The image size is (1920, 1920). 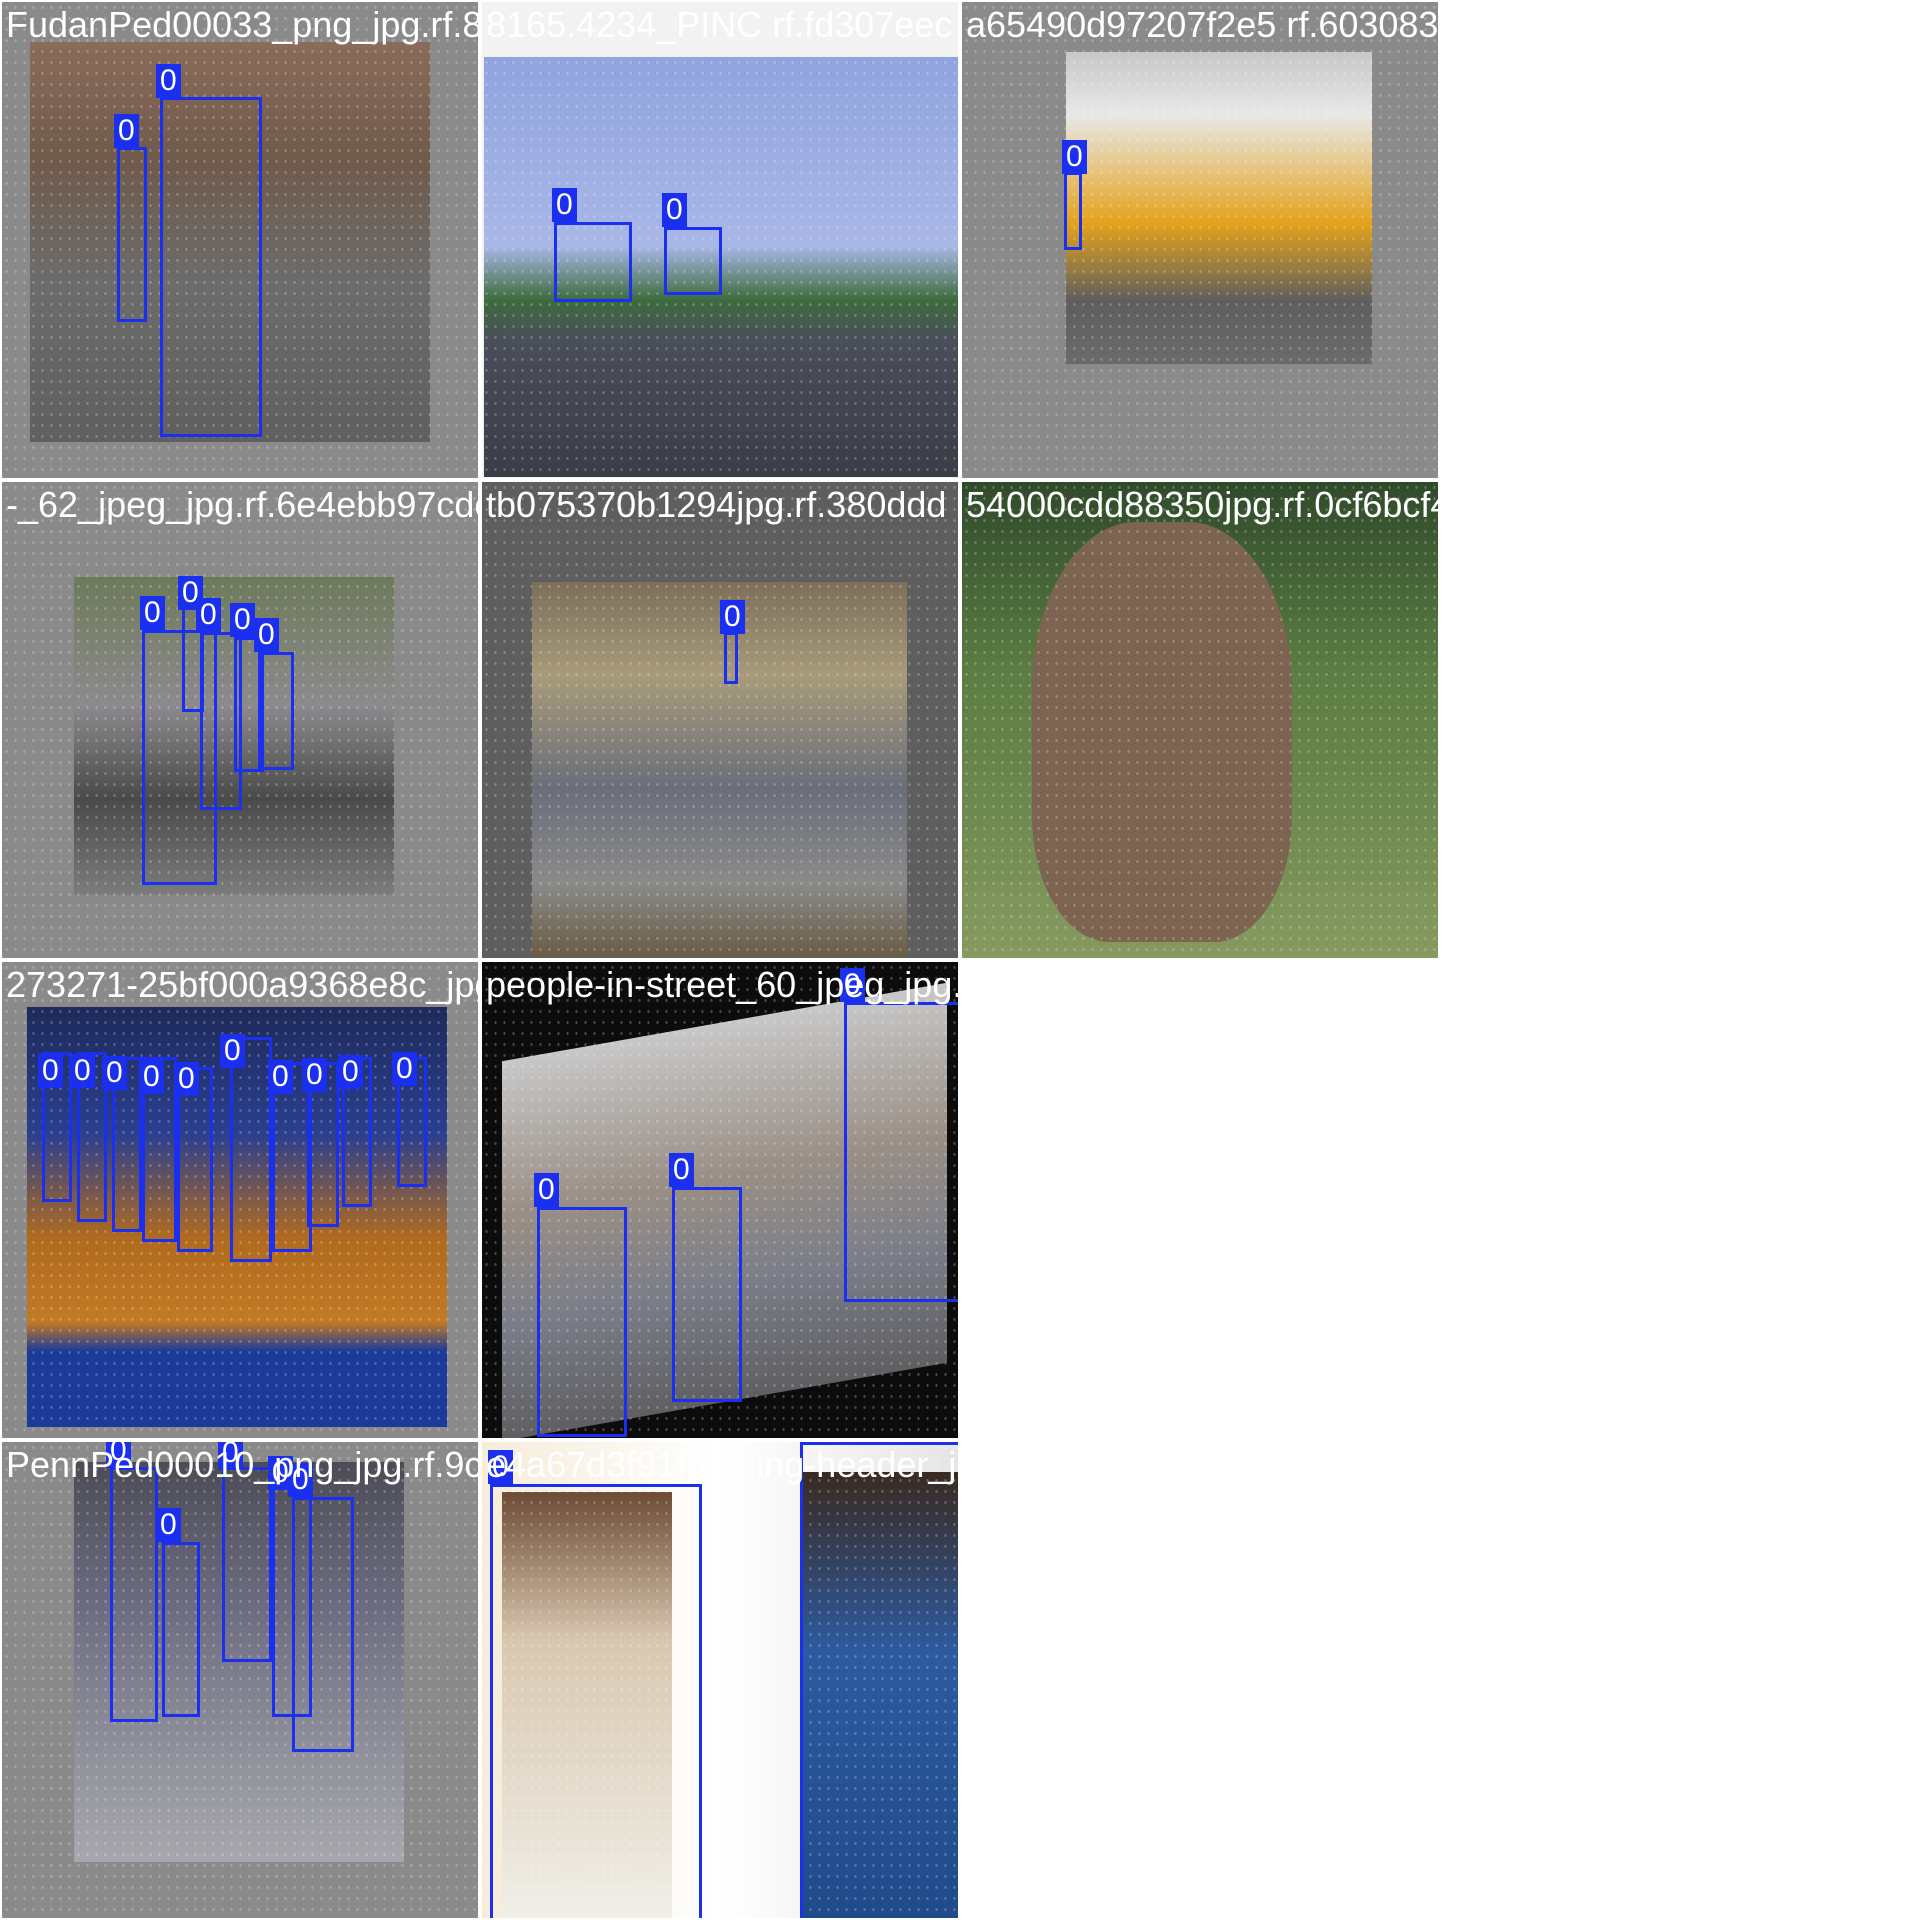 I want to click on image-filename: 8165.4234_PINC rf.fd307eec, so click(x=719, y=24).